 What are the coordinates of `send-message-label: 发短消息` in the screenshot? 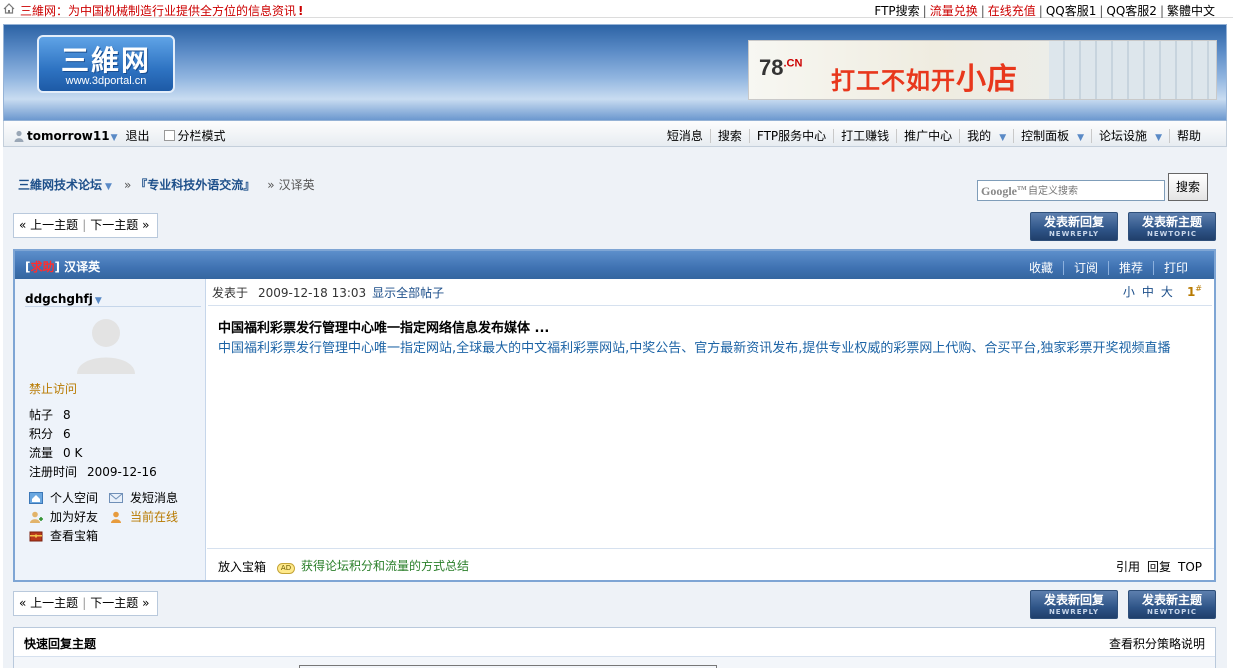 It's located at (154, 498).